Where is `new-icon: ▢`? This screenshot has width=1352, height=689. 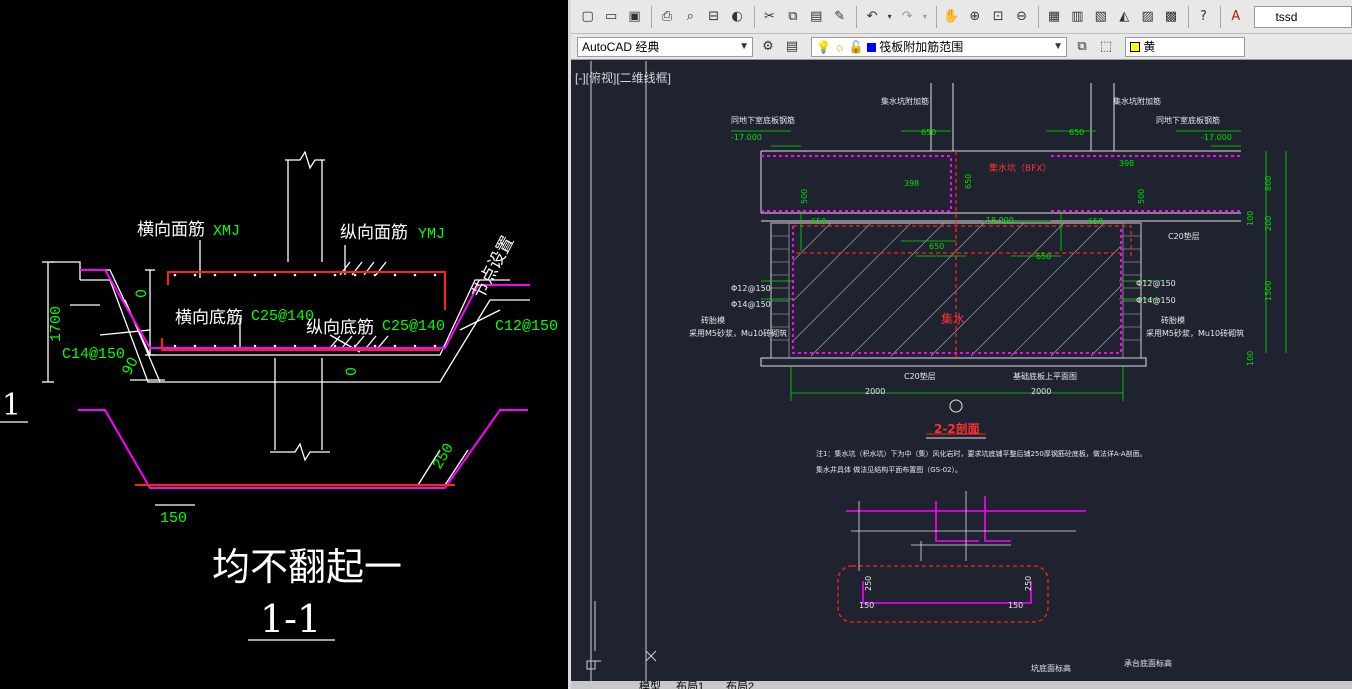
new-icon: ▢ is located at coordinates (587, 17).